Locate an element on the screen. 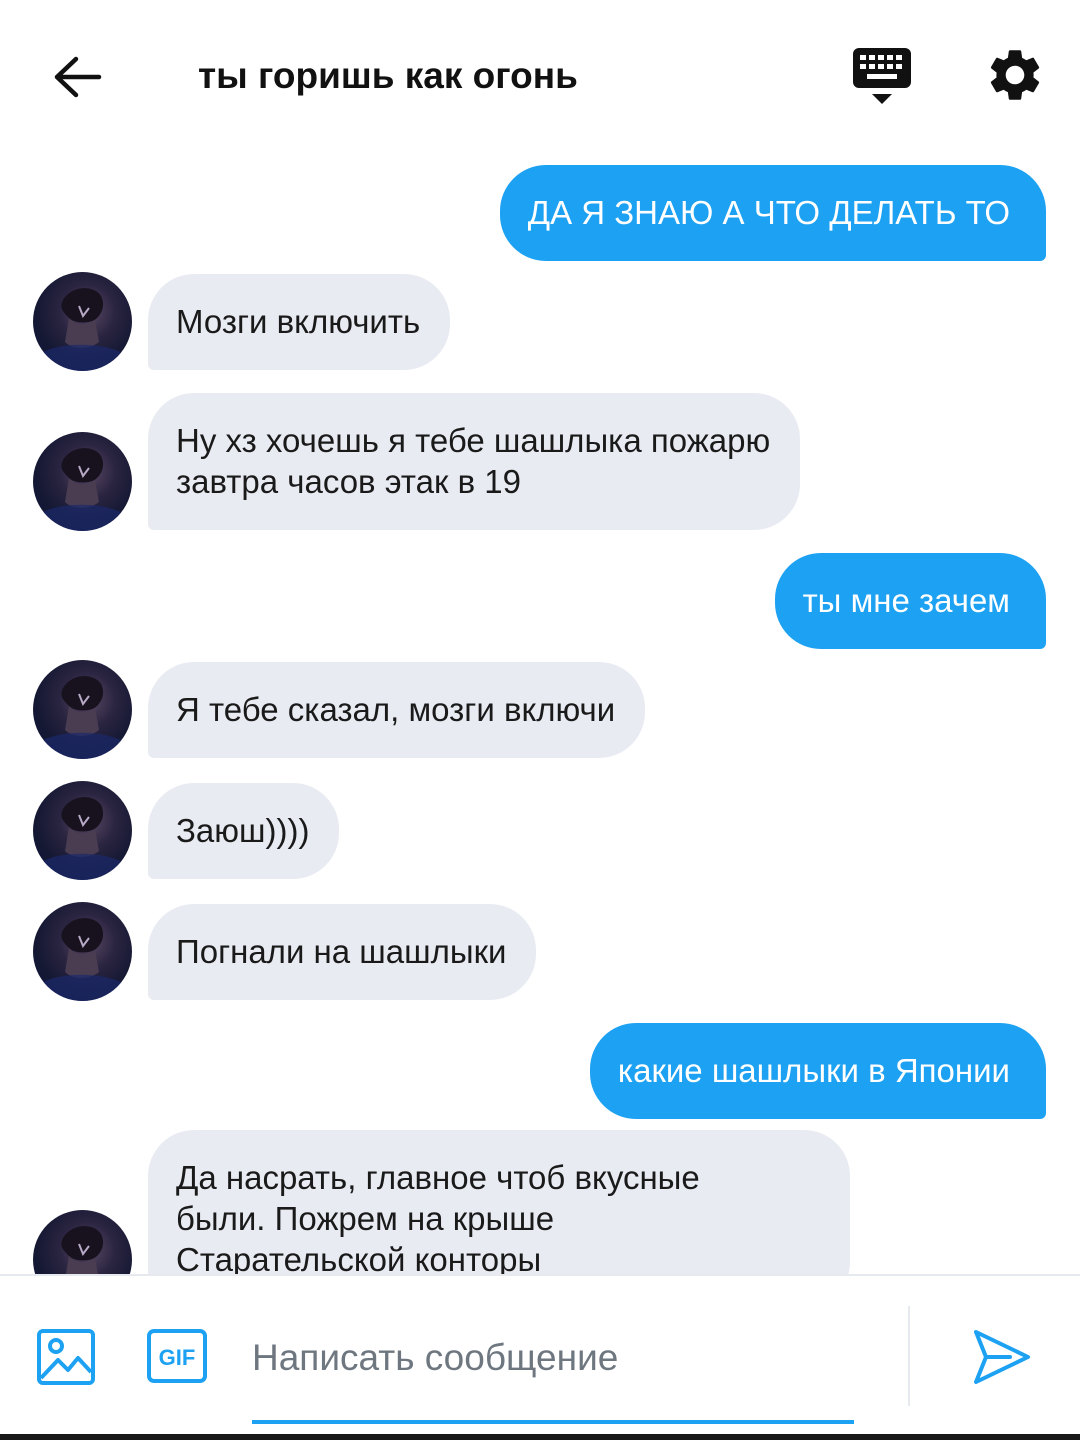 This screenshot has height=1440, width=1080. gif-label: GIF is located at coordinates (177, 1357).